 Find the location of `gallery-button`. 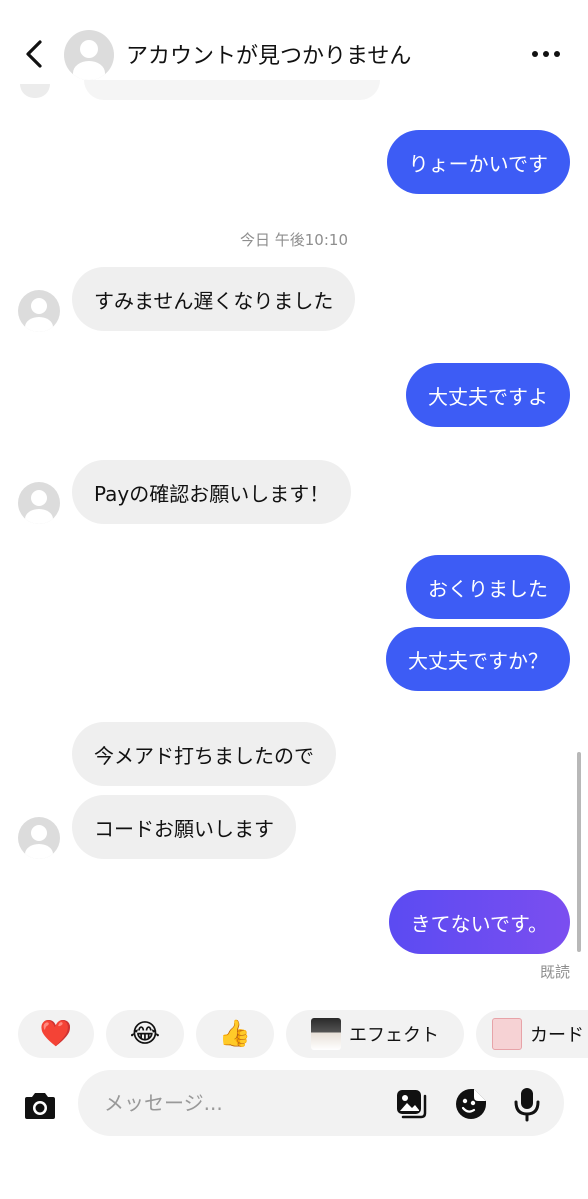

gallery-button is located at coordinates (411, 1104).